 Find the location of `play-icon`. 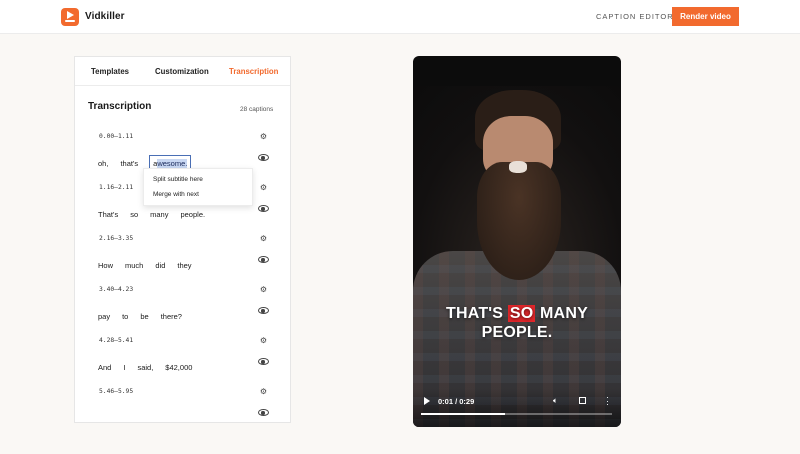

play-icon is located at coordinates (427, 401).